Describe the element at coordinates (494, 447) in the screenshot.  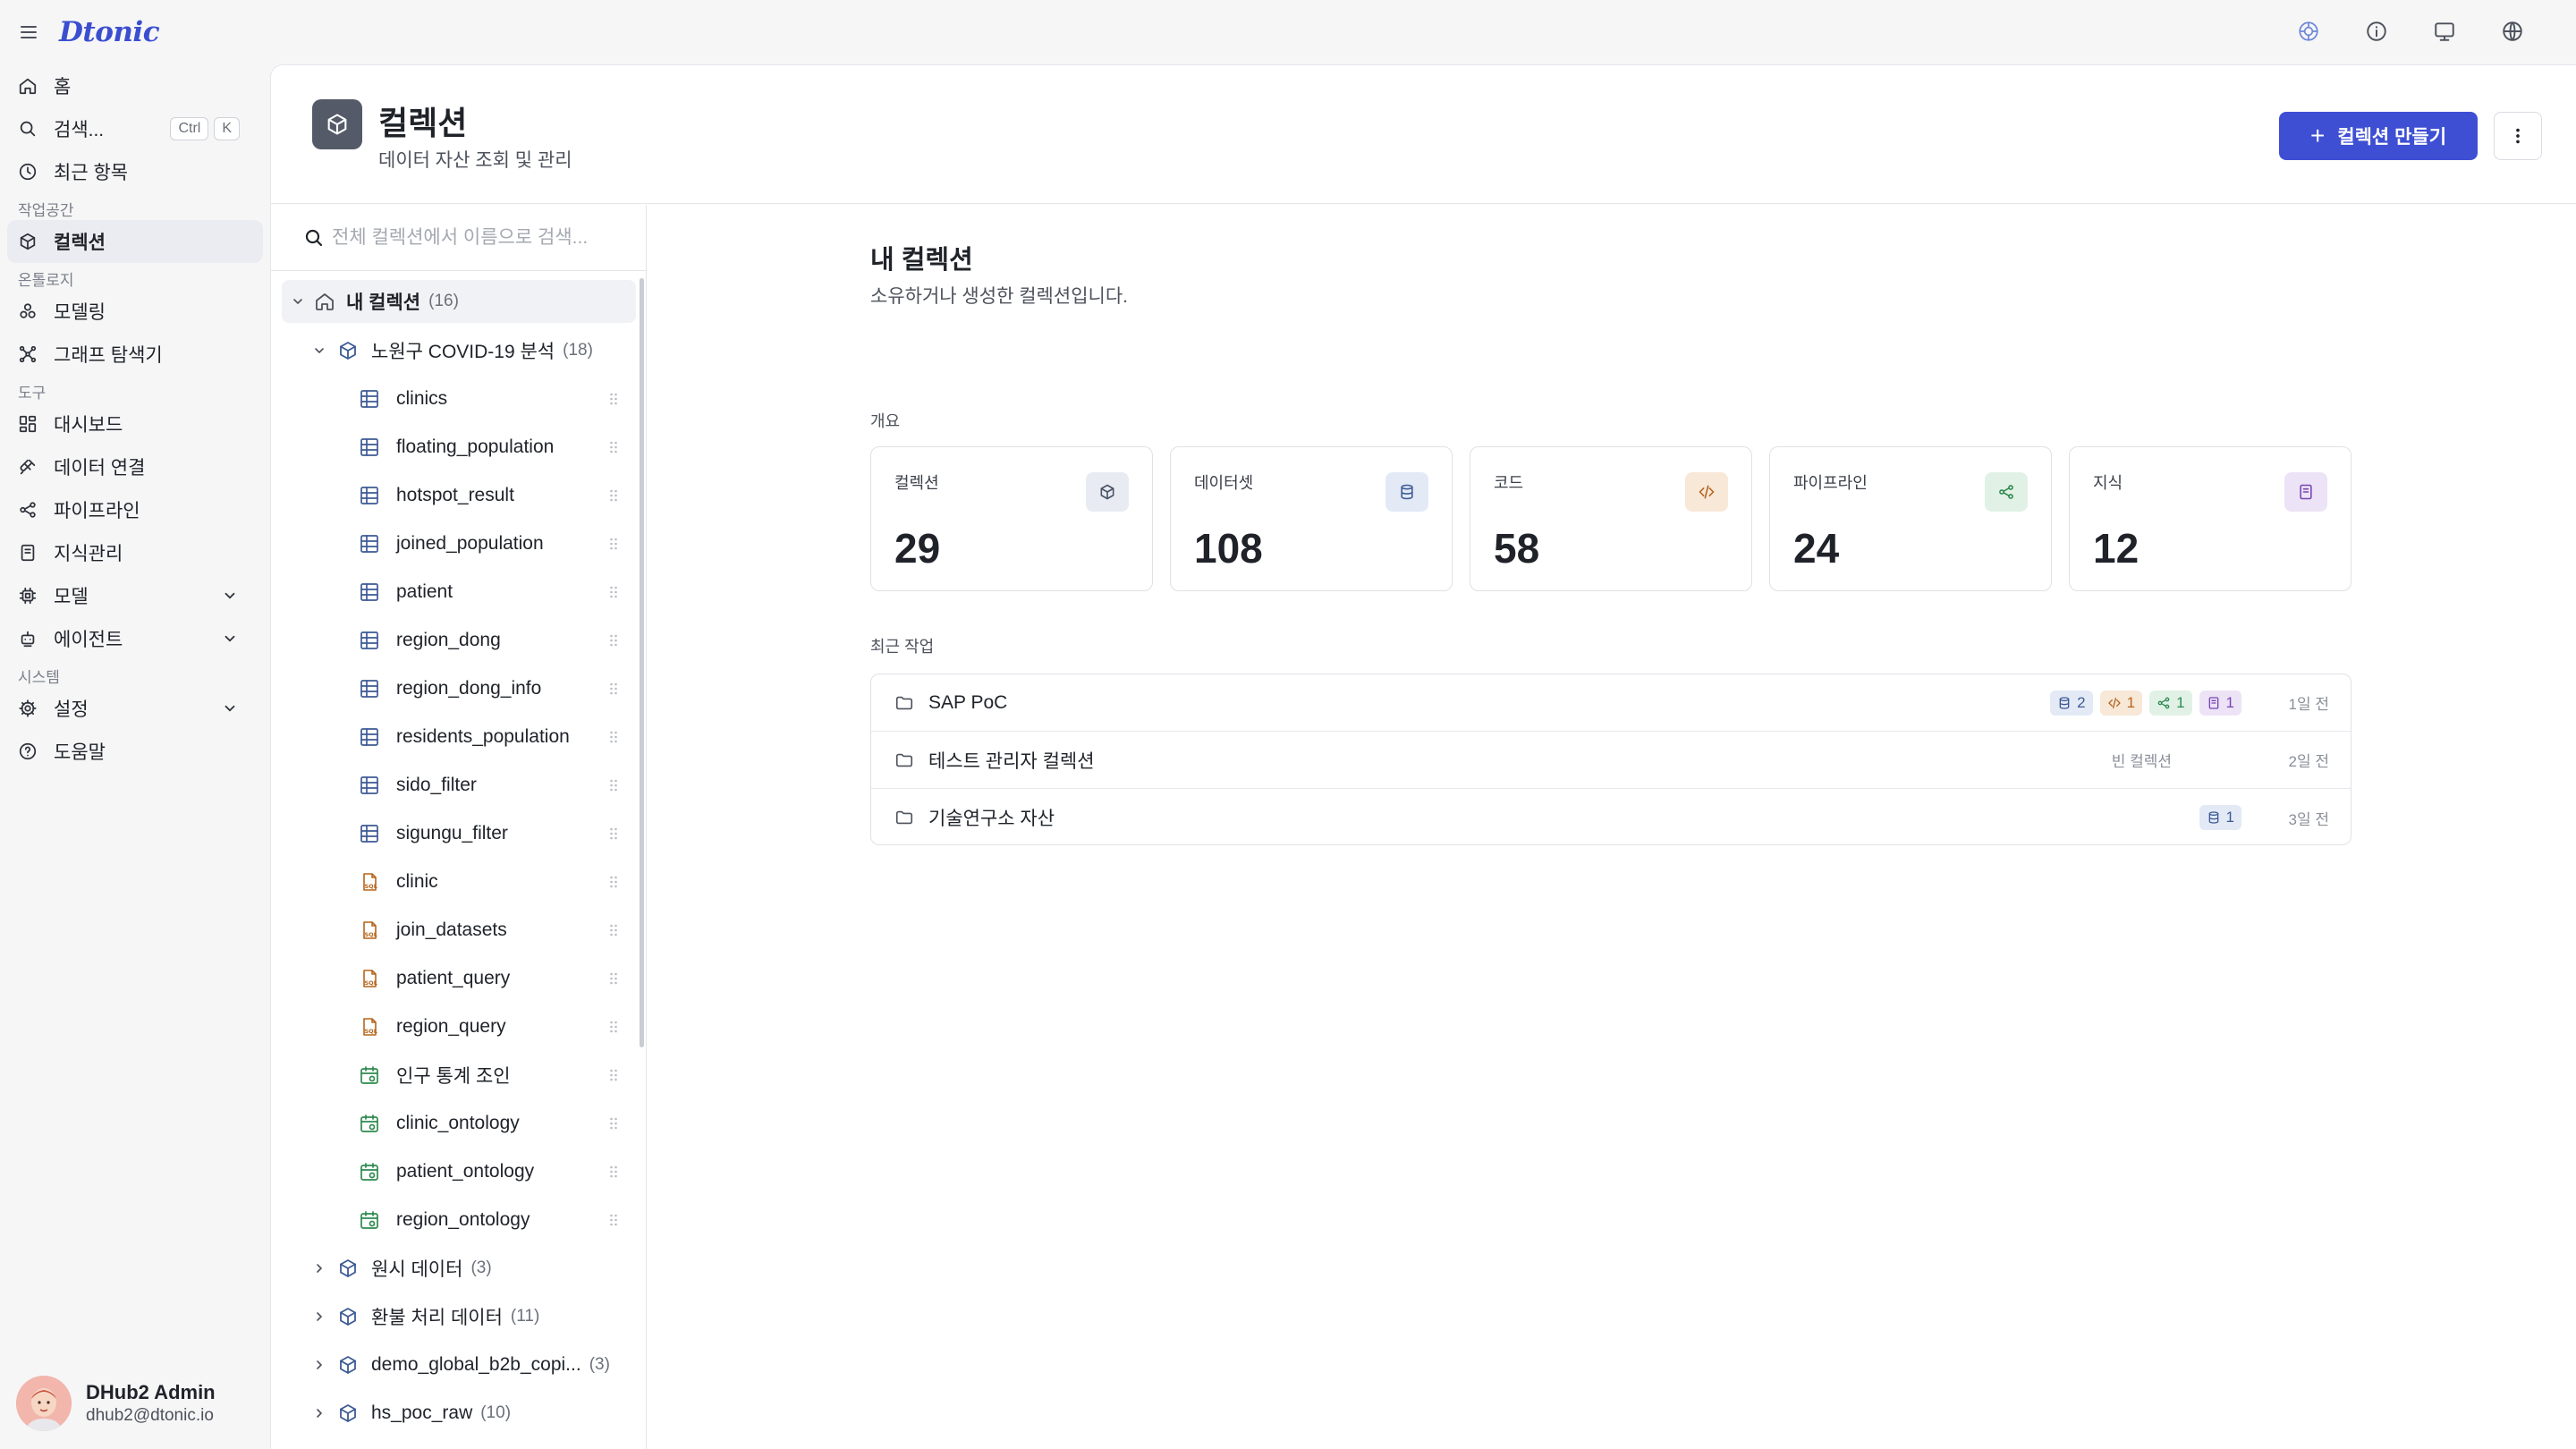
I see `tree-item: floating_population` at that location.